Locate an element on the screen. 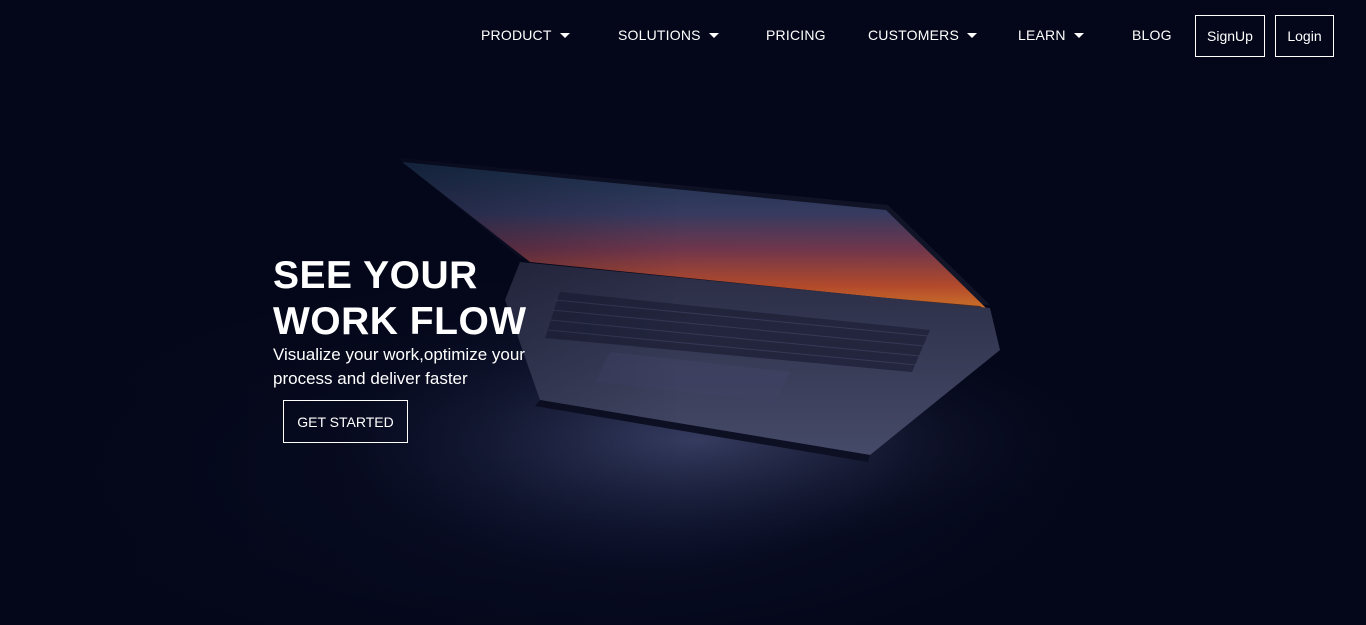  hero-subtitle-line-1: Visualize your work,optimize your is located at coordinates (399, 354).